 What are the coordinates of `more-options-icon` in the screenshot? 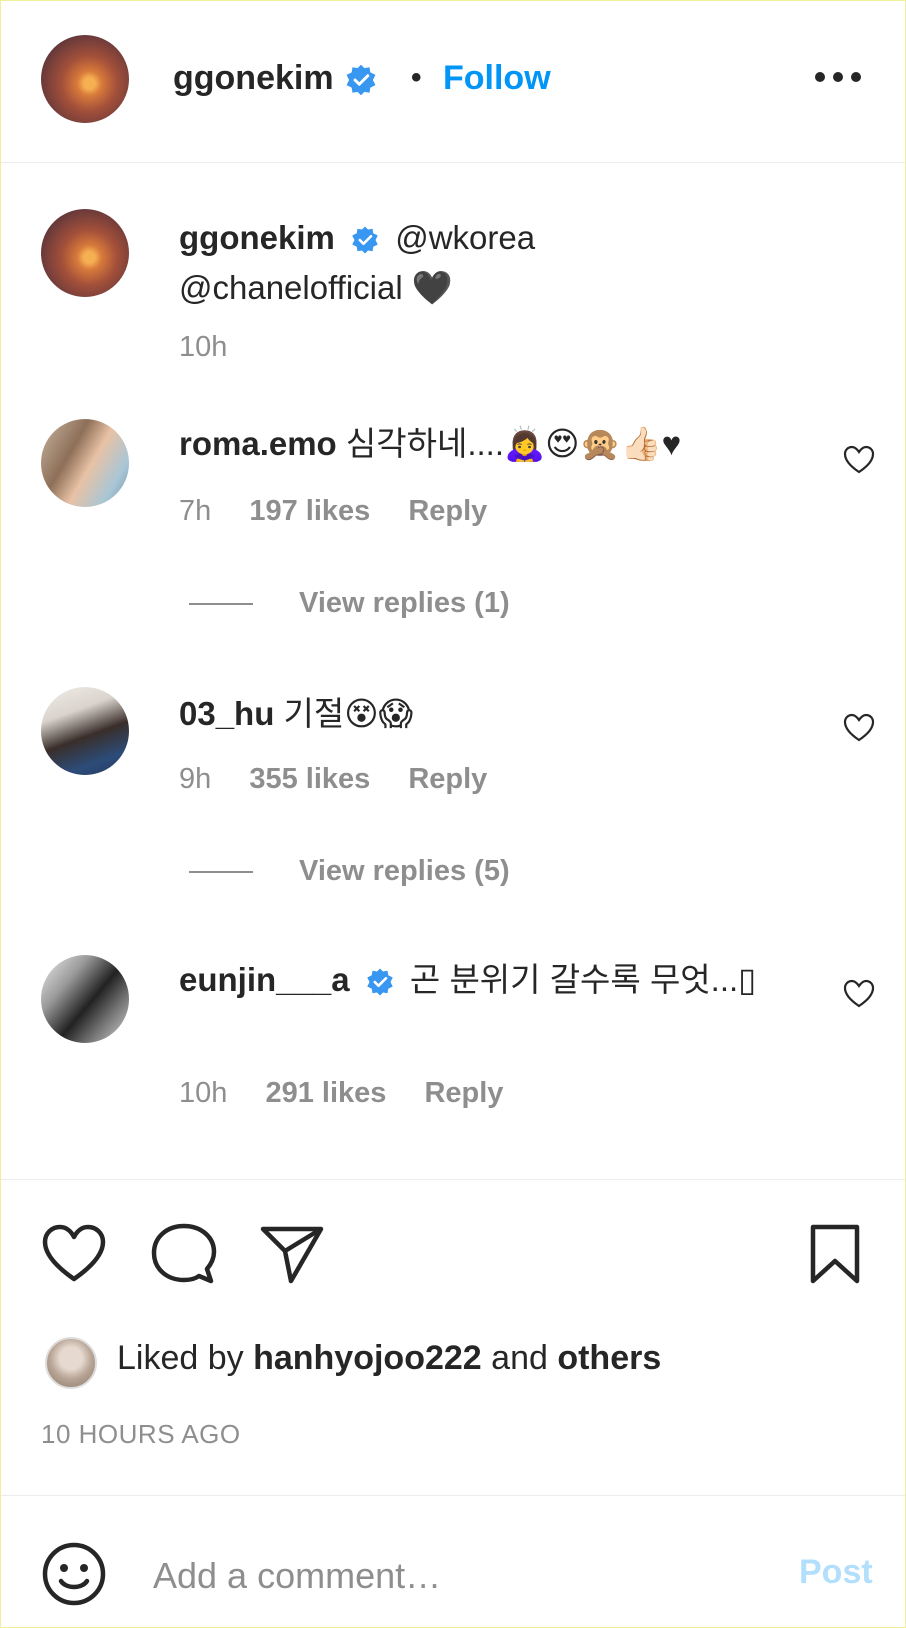 It's located at (838, 77).